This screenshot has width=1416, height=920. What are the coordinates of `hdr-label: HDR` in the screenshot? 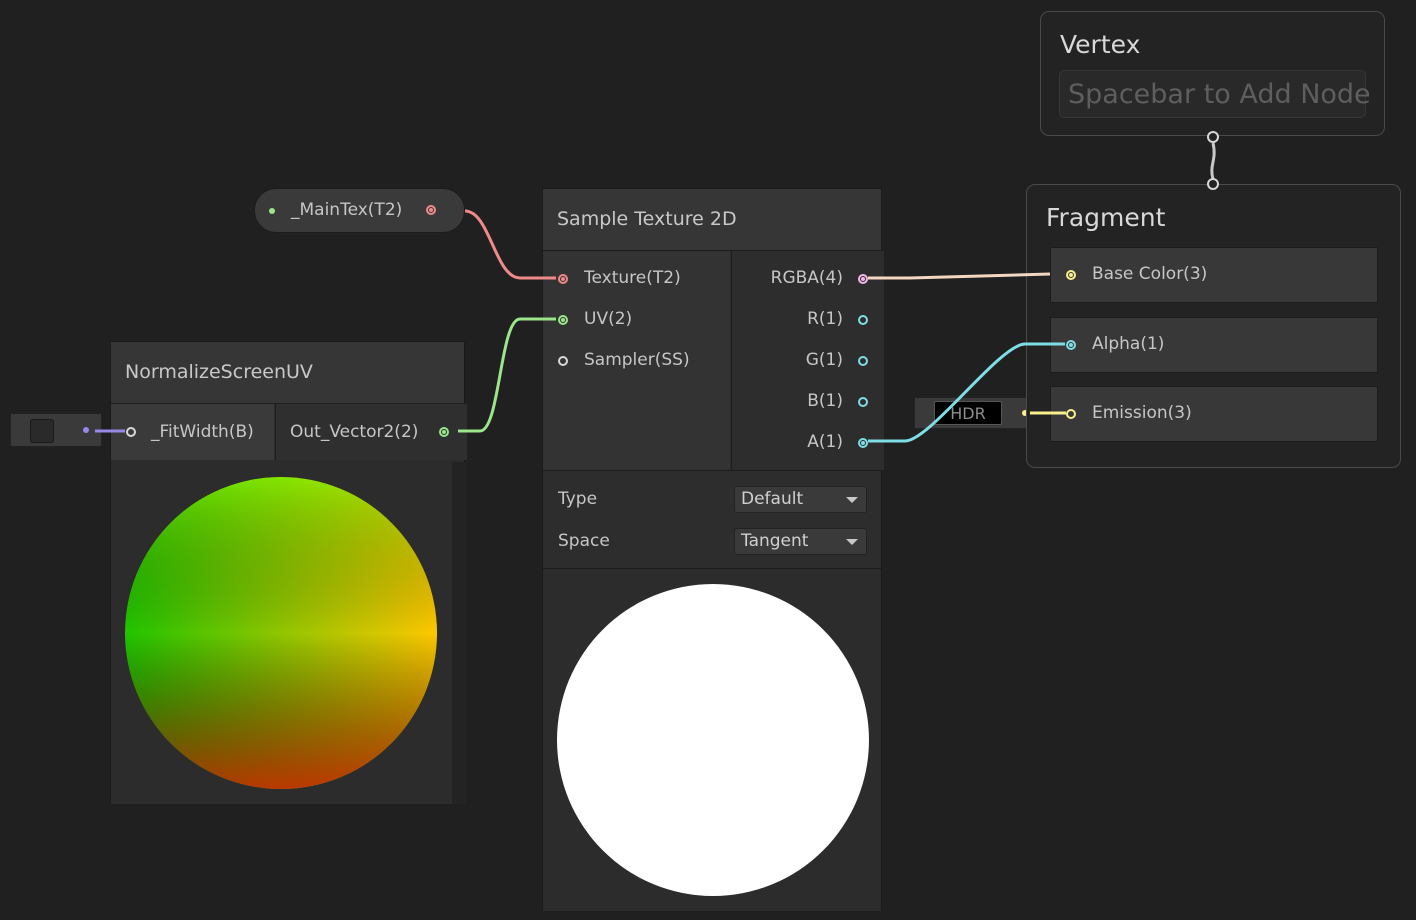 It's located at (968, 413).